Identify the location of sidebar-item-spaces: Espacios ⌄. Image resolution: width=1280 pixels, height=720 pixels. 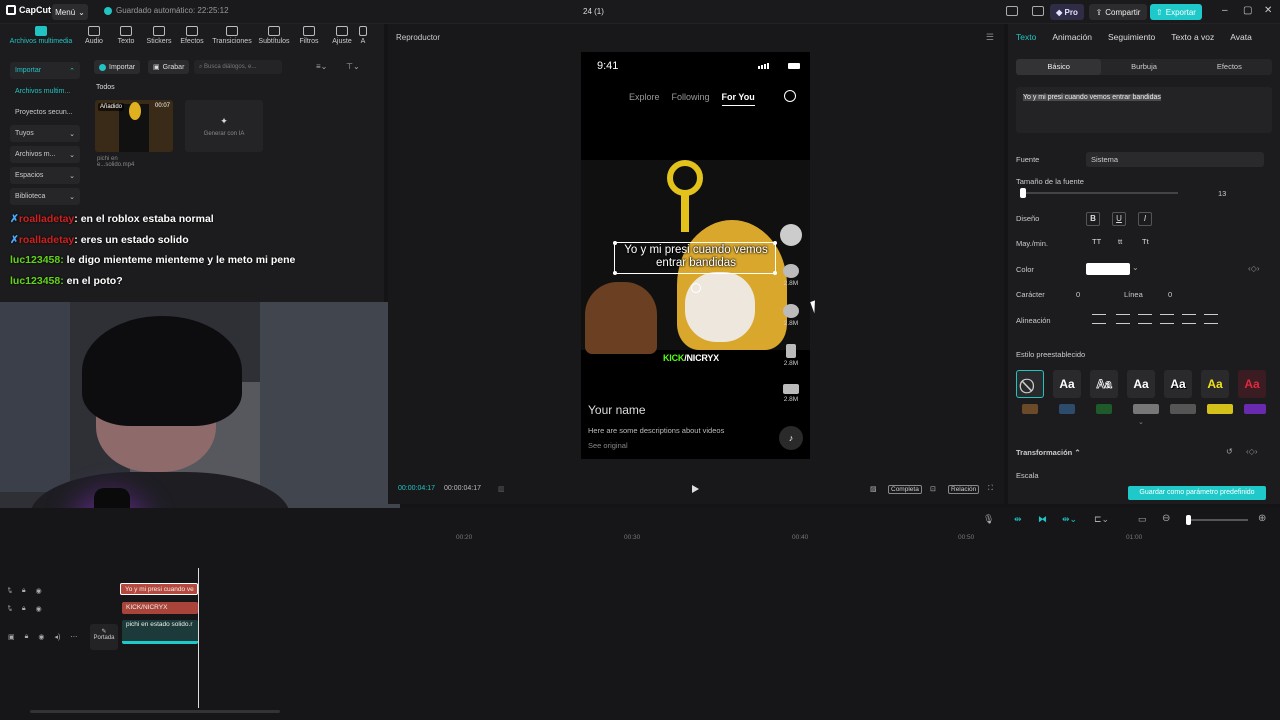
(45, 175).